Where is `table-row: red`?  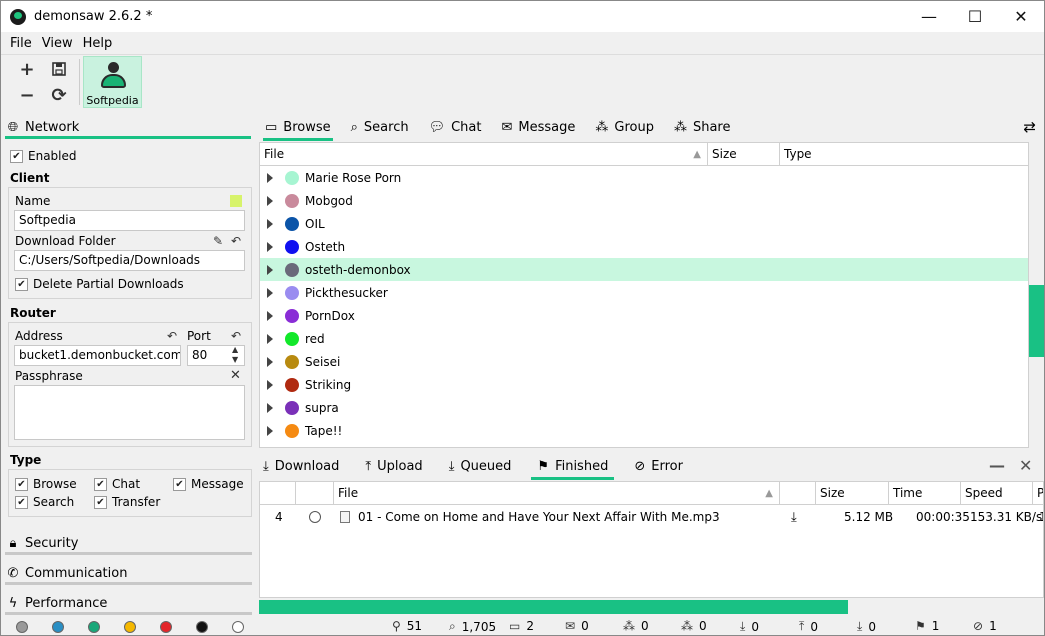
table-row: red is located at coordinates (644, 338).